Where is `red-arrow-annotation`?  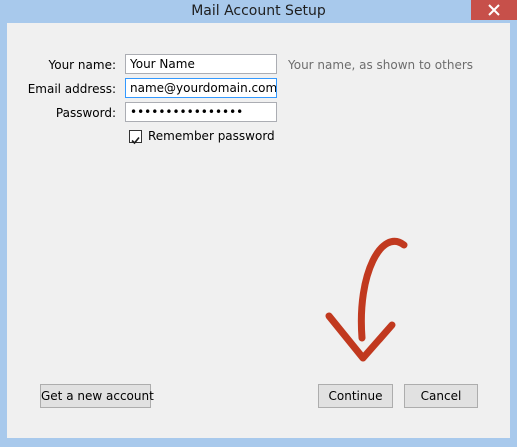
red-arrow-annotation is located at coordinates (366, 299).